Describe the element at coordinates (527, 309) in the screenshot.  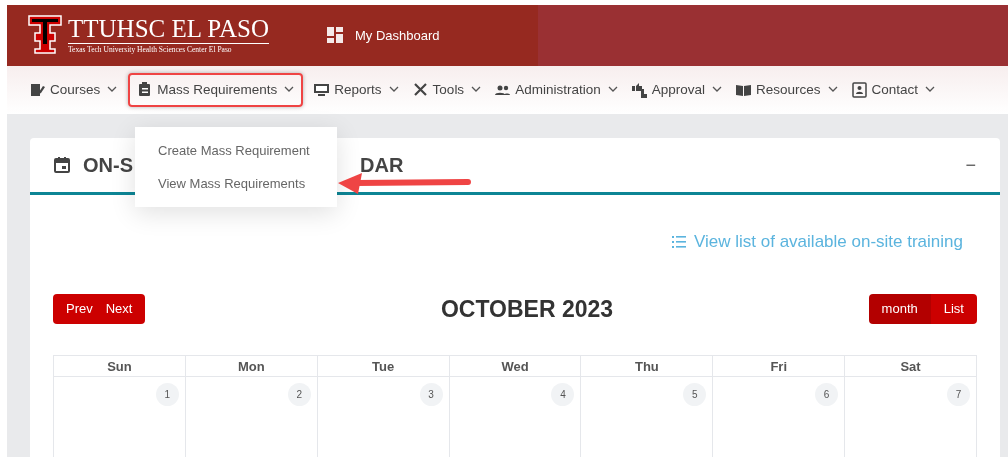
I see `month-title: OCTOBER 2023` at that location.